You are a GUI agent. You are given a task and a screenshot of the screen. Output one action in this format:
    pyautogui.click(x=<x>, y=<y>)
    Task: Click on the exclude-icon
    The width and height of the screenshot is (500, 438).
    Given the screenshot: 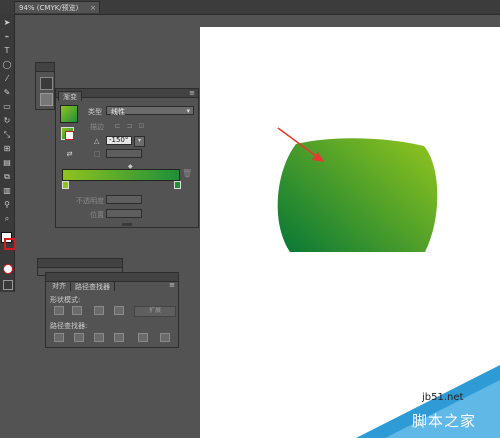 What is the action you would take?
    pyautogui.click(x=119, y=310)
    